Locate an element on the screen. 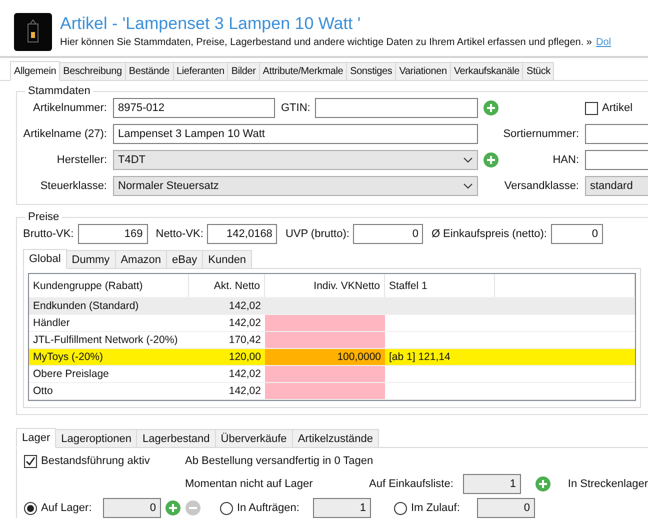 The width and height of the screenshot is (648, 531). tab: Beschreibung is located at coordinates (92, 71).